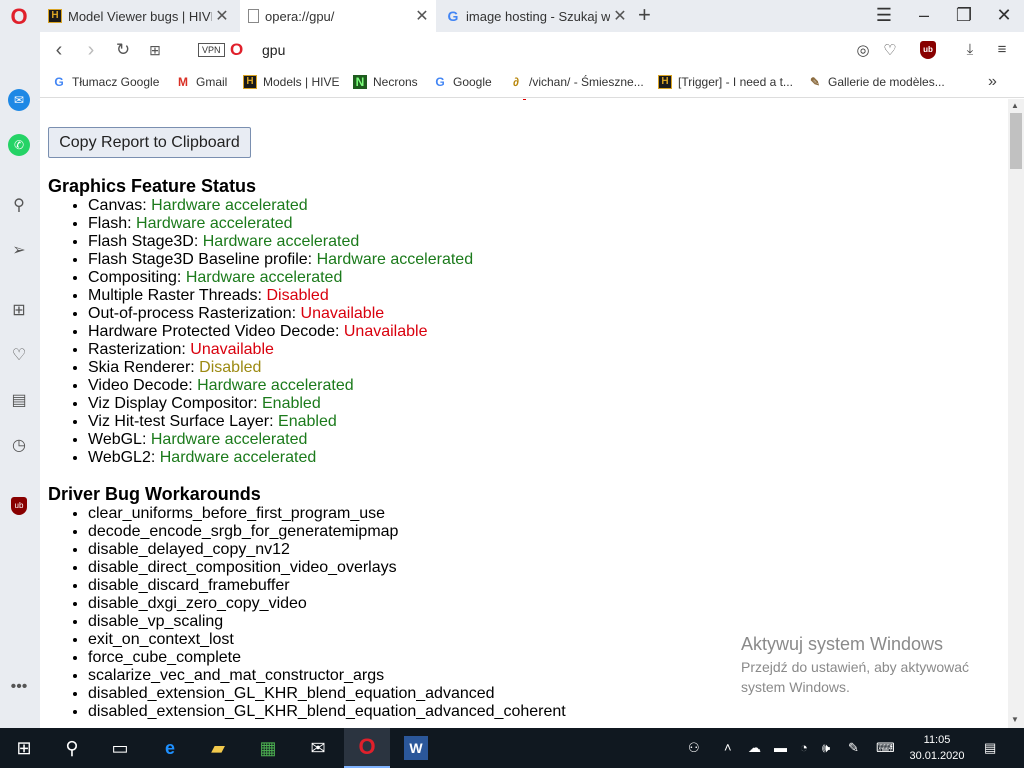  Describe the element at coordinates (318, 748) in the screenshot. I see `mail-icon: ✉` at that location.